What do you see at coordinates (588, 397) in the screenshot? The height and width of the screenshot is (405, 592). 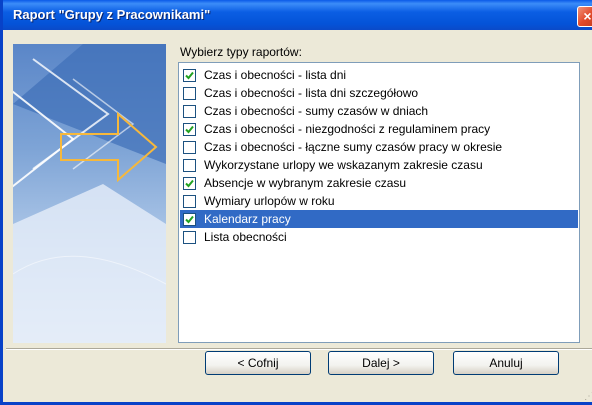 I see `resize-grip-icon: ⋰` at bounding box center [588, 397].